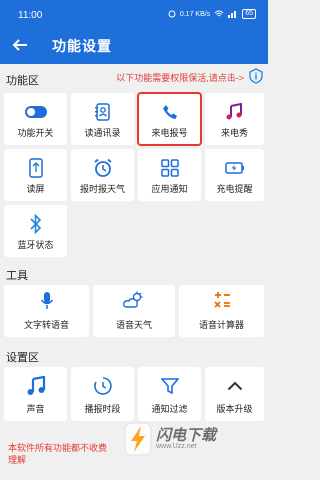 The width and height of the screenshot is (320, 480). What do you see at coordinates (221, 325) in the screenshot?
I see `tool-label: 语音计算器` at bounding box center [221, 325].